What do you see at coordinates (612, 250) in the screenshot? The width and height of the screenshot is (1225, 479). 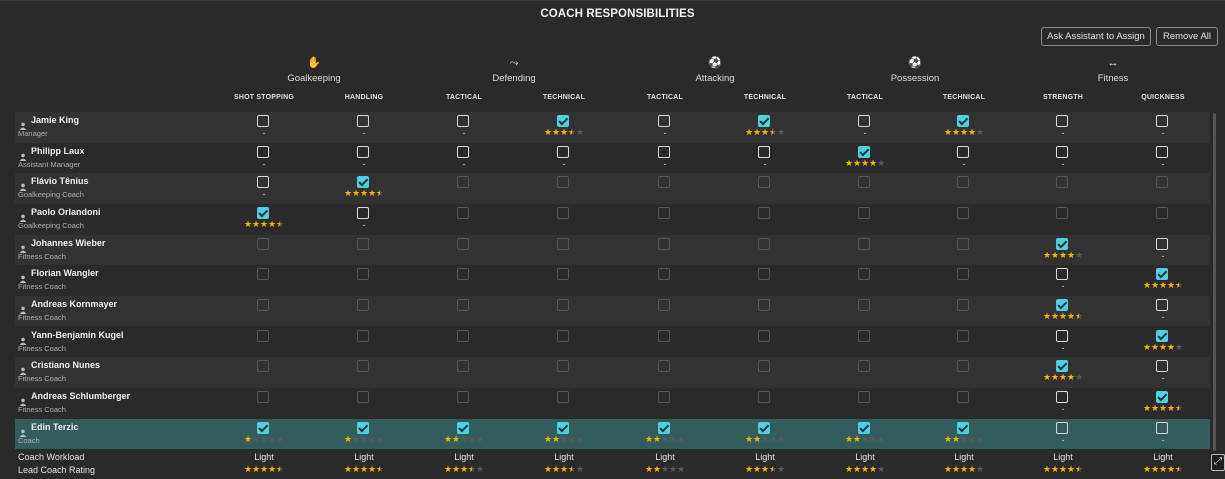 I see `coach-row: Johannes Wieber Fitness Coach ★★★★★ -` at bounding box center [612, 250].